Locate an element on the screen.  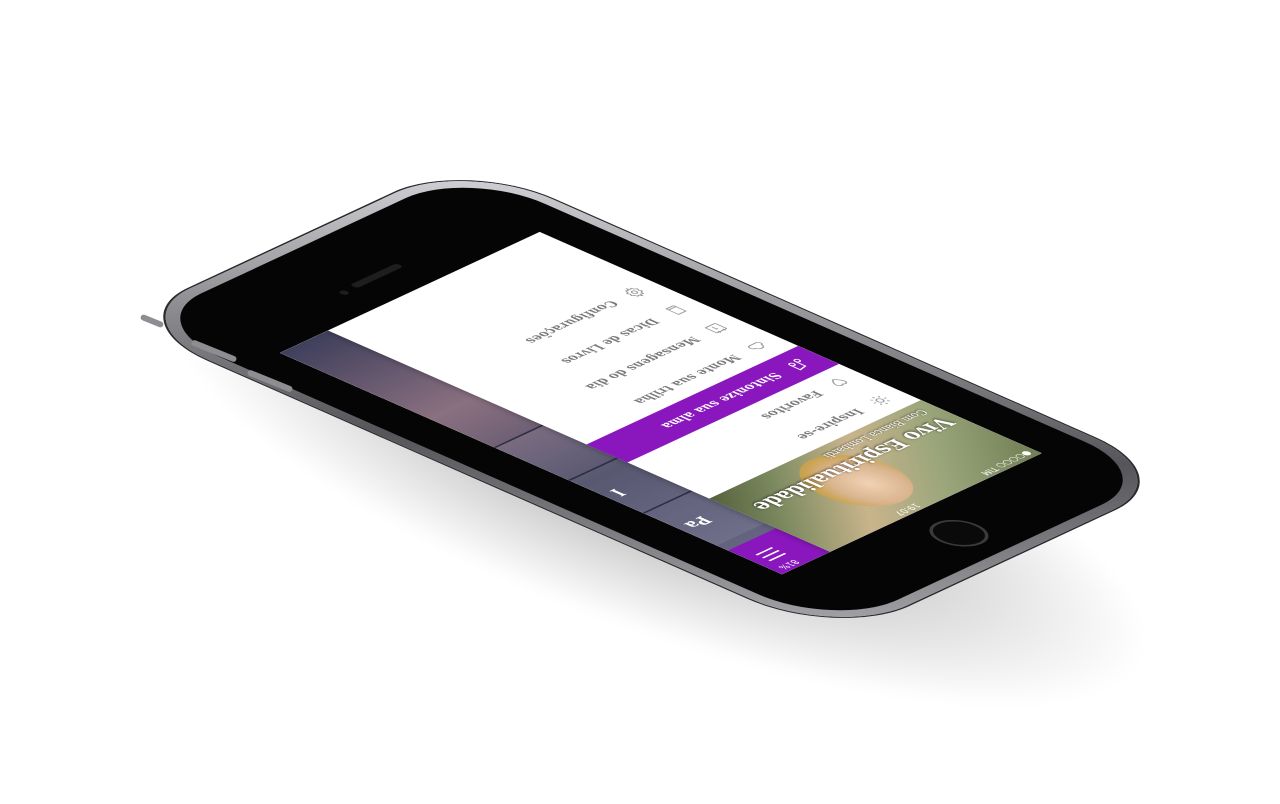
content-card-label: I is located at coordinates (617, 492).